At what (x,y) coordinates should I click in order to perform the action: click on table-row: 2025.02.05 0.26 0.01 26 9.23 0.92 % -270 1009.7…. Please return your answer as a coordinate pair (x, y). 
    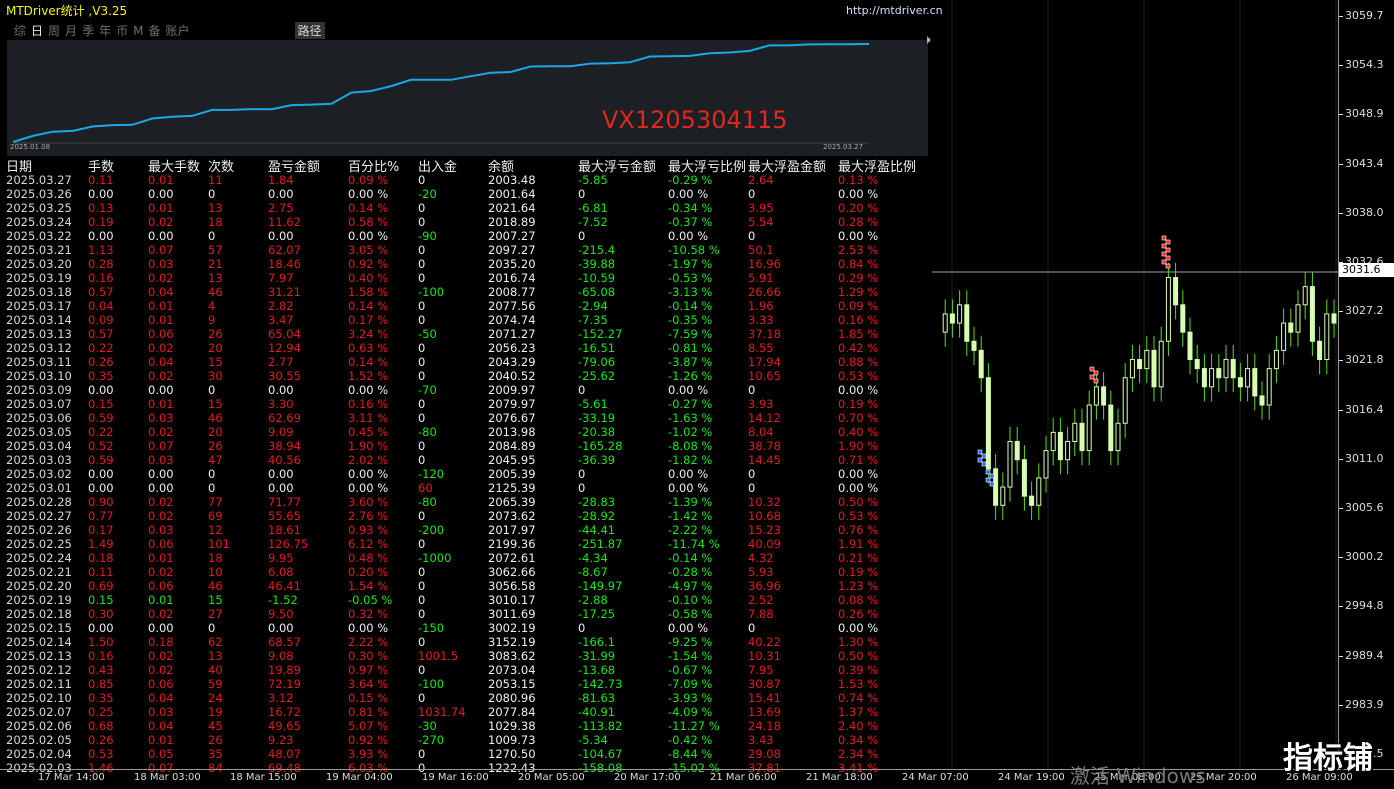
    Looking at the image, I should click on (469, 740).